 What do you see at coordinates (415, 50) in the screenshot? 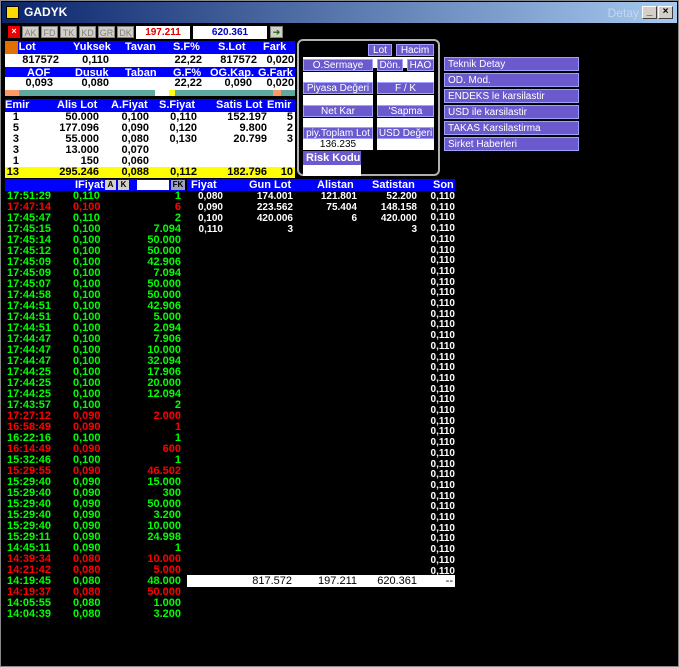
I see `hacim-button: Hacim` at bounding box center [415, 50].